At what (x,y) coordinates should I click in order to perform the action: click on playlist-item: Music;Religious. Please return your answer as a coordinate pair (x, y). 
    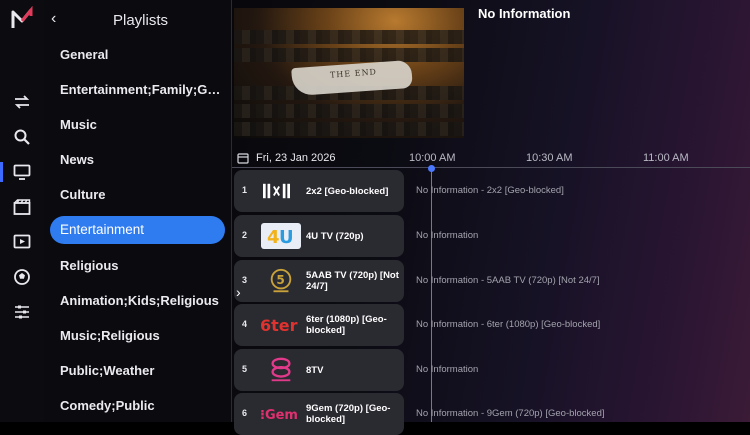
    Looking at the image, I should click on (137, 336).